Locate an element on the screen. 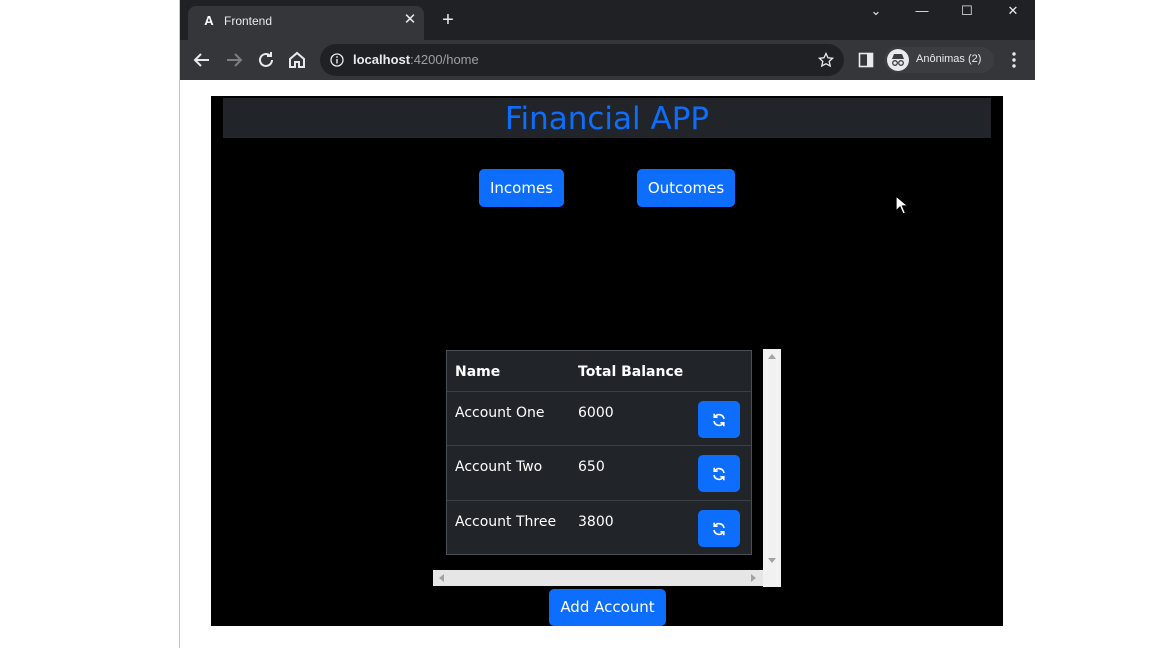  column-header-name: Name is located at coordinates (478, 372).